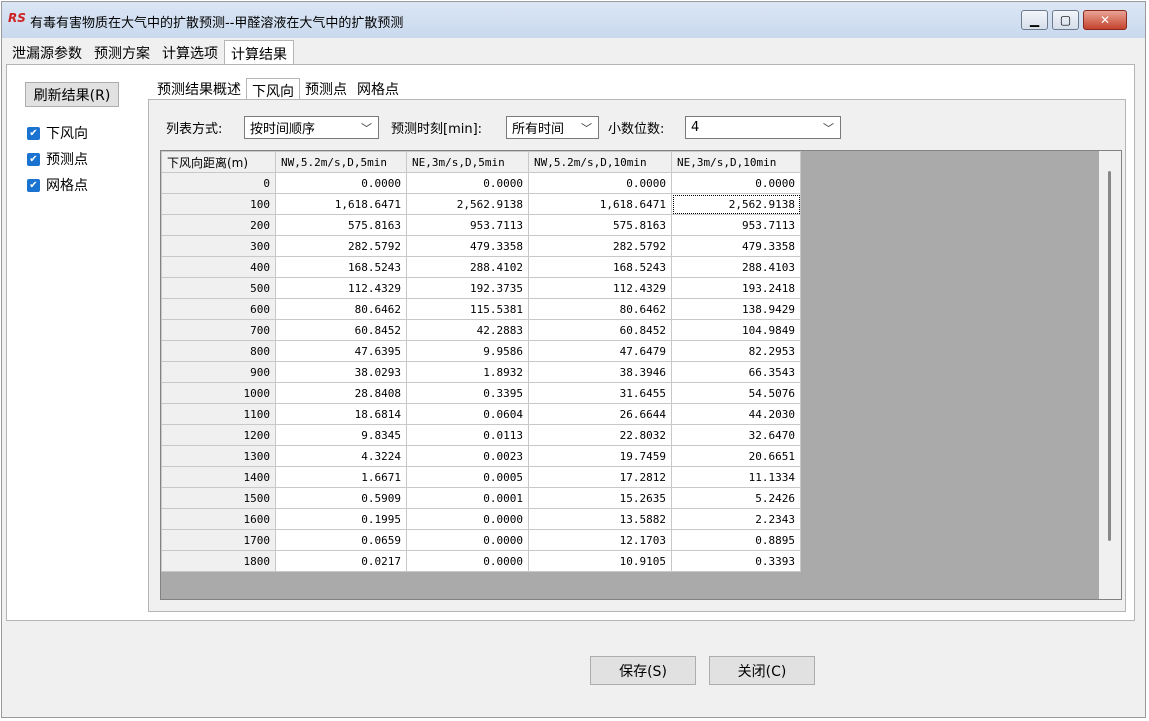  Describe the element at coordinates (341, 519) in the screenshot. I see `table-cell: 0.1995` at that location.